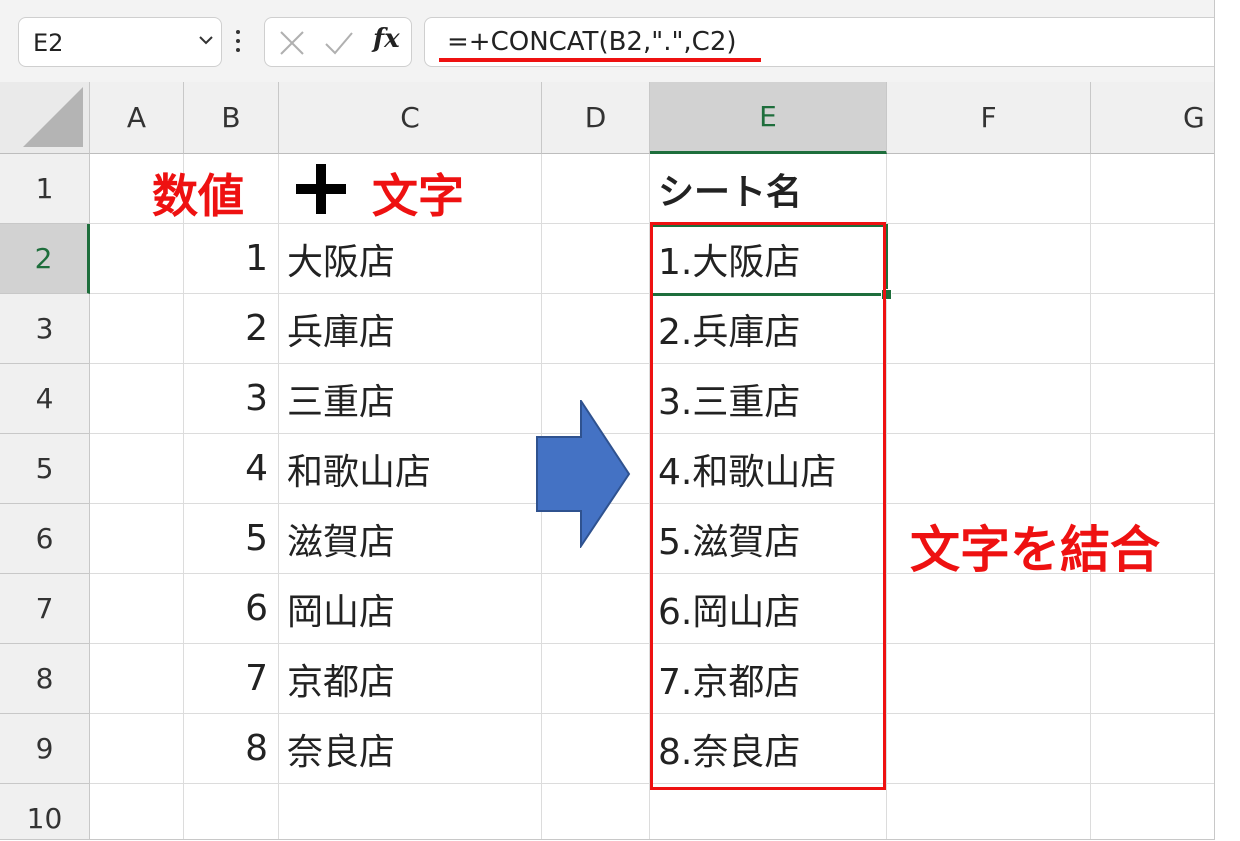 The width and height of the screenshot is (1240, 841). I want to click on right-arrow-icon, so click(583, 474).